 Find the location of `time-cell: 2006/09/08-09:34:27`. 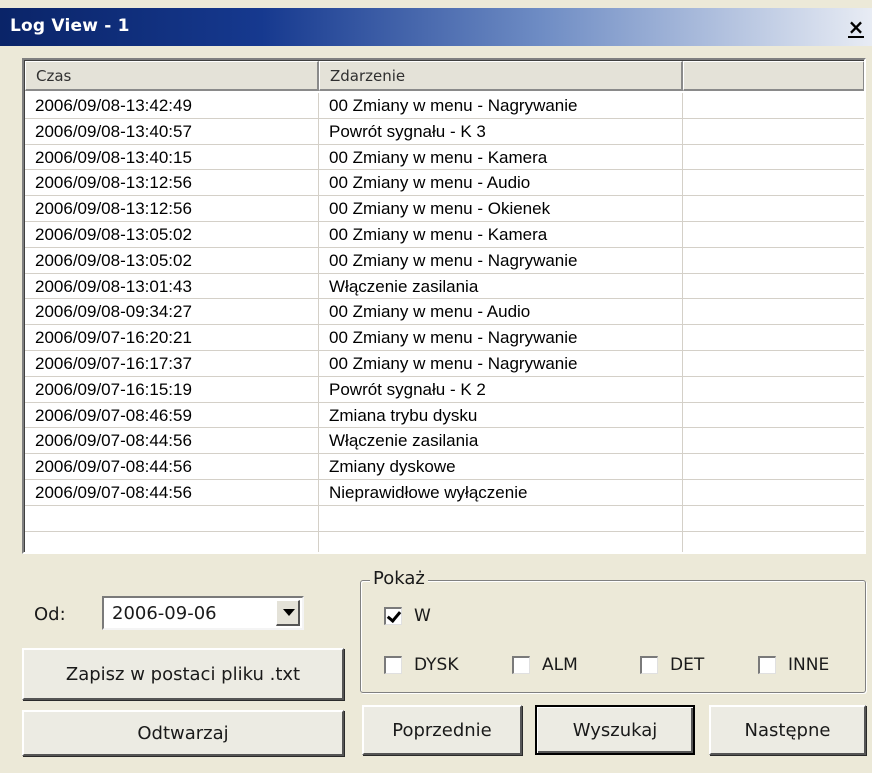

time-cell: 2006/09/08-09:34:27 is located at coordinates (172, 312).